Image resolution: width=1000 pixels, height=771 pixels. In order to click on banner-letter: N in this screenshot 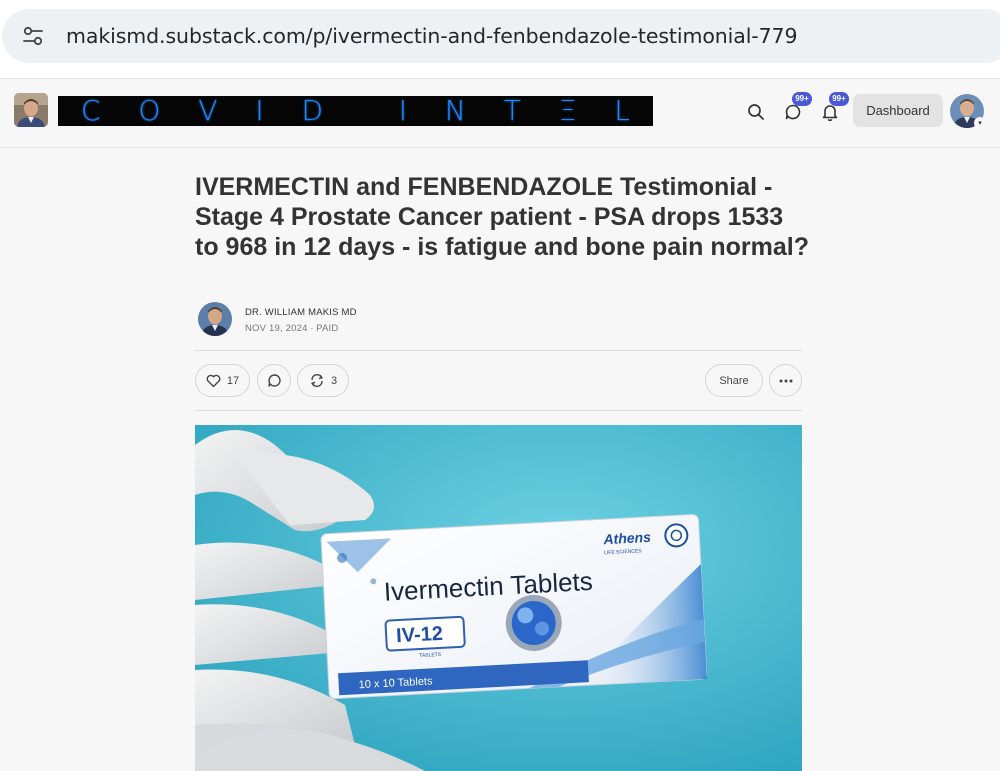, I will do `click(455, 110)`.